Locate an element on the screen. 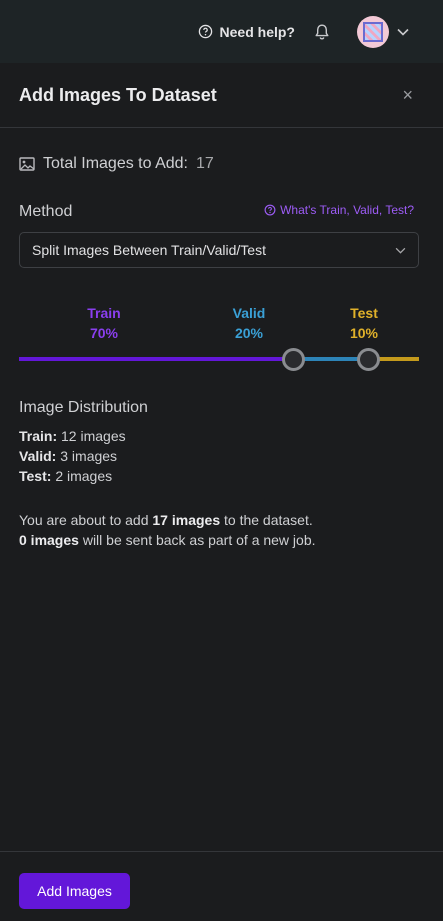  bell-icon is located at coordinates (322, 31).